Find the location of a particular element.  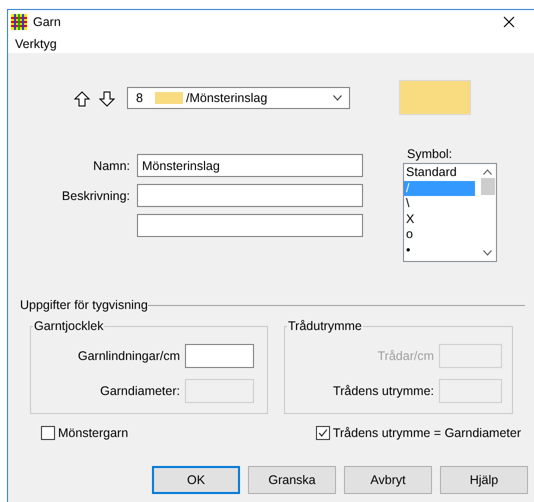

list-item: \ is located at coordinates (439, 204).